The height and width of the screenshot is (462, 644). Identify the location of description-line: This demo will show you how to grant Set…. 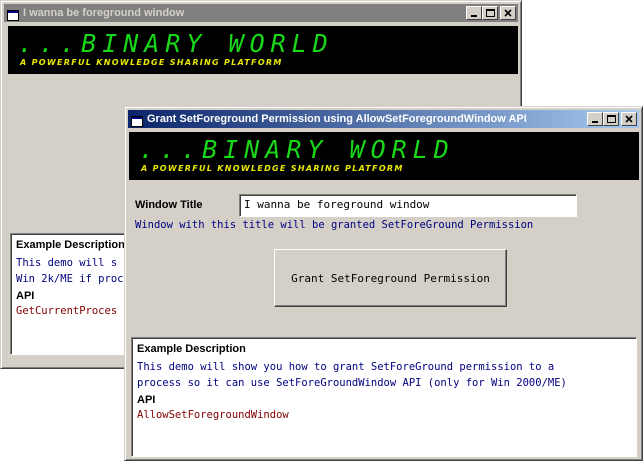
(346, 367).